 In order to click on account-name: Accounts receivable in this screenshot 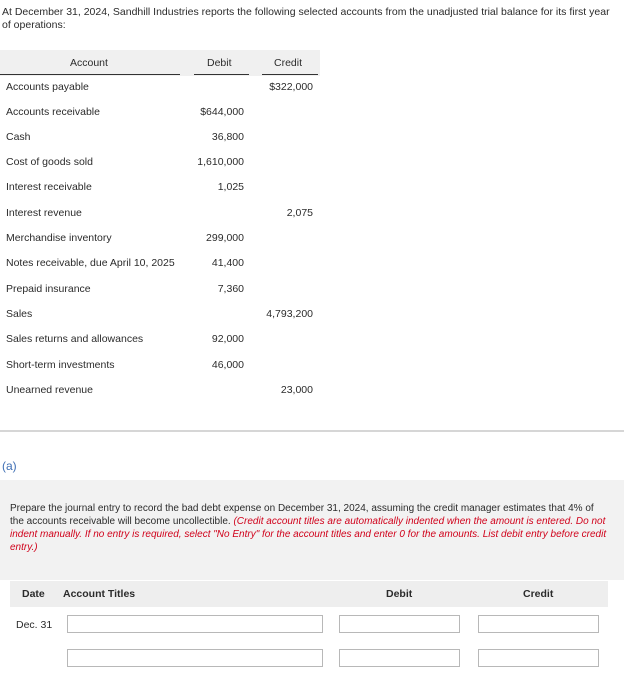, I will do `click(53, 112)`.